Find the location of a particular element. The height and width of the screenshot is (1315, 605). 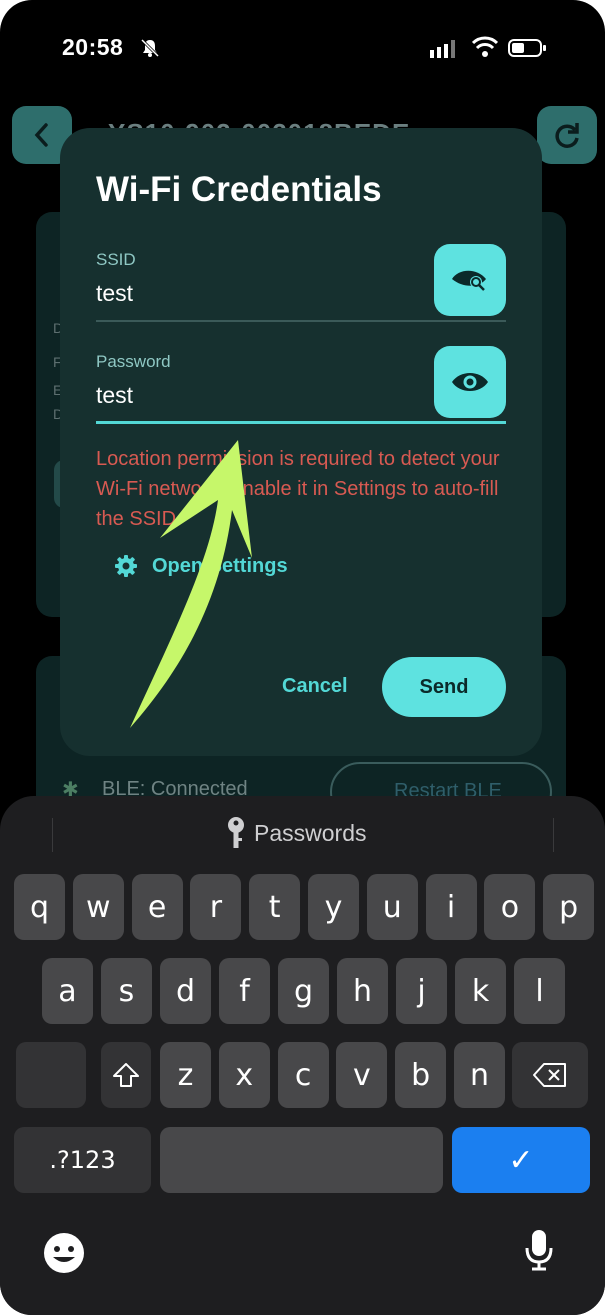

key-l: l is located at coordinates (539, 991).